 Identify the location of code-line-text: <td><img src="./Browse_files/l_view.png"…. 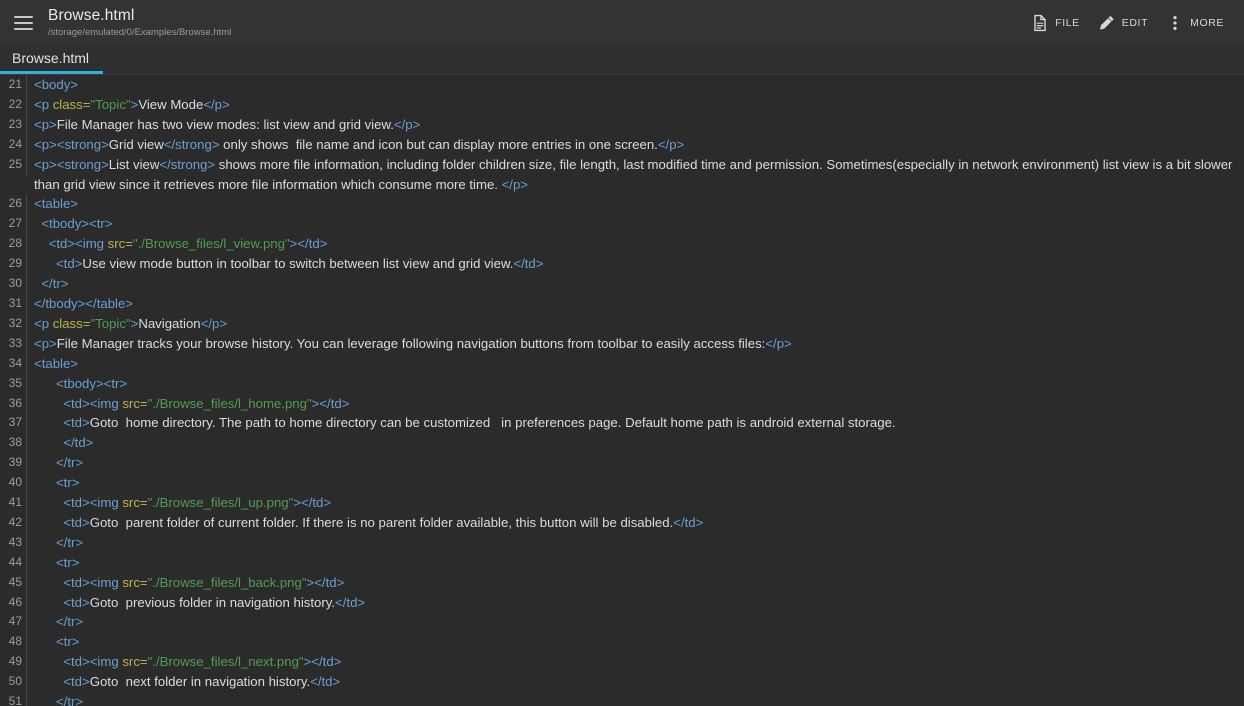
(635, 244).